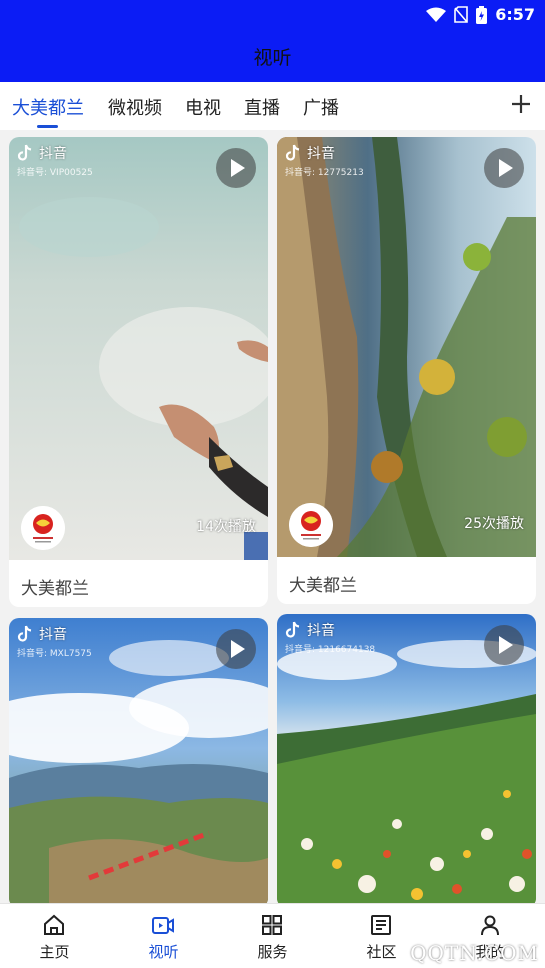 Image resolution: width=545 pixels, height=968 pixels. Describe the element at coordinates (515, 14) in the screenshot. I see `status-time: 6:57` at that location.